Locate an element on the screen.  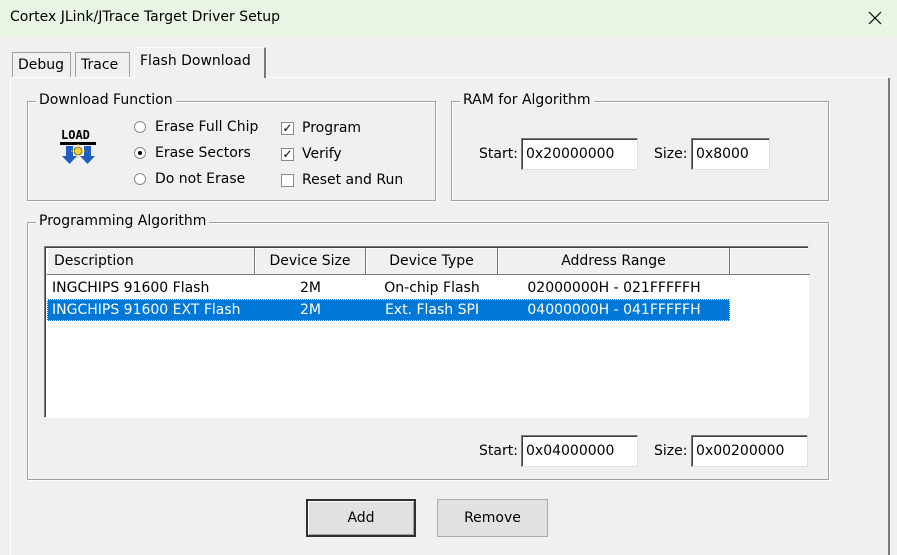
tab-debug: Debug is located at coordinates (41, 65).